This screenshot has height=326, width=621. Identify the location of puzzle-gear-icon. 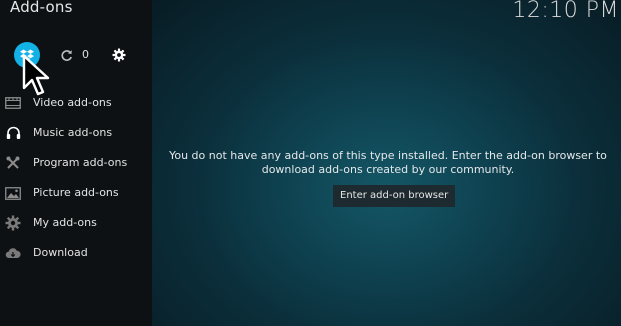
(13, 223).